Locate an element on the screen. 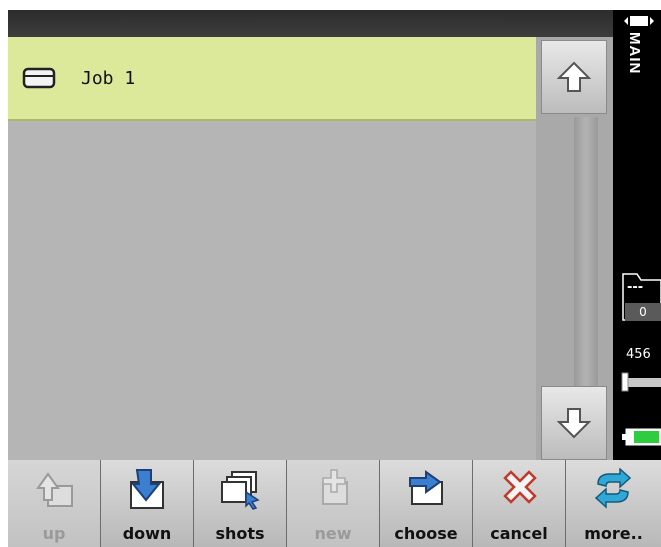  scrollbar is located at coordinates (574, 248).